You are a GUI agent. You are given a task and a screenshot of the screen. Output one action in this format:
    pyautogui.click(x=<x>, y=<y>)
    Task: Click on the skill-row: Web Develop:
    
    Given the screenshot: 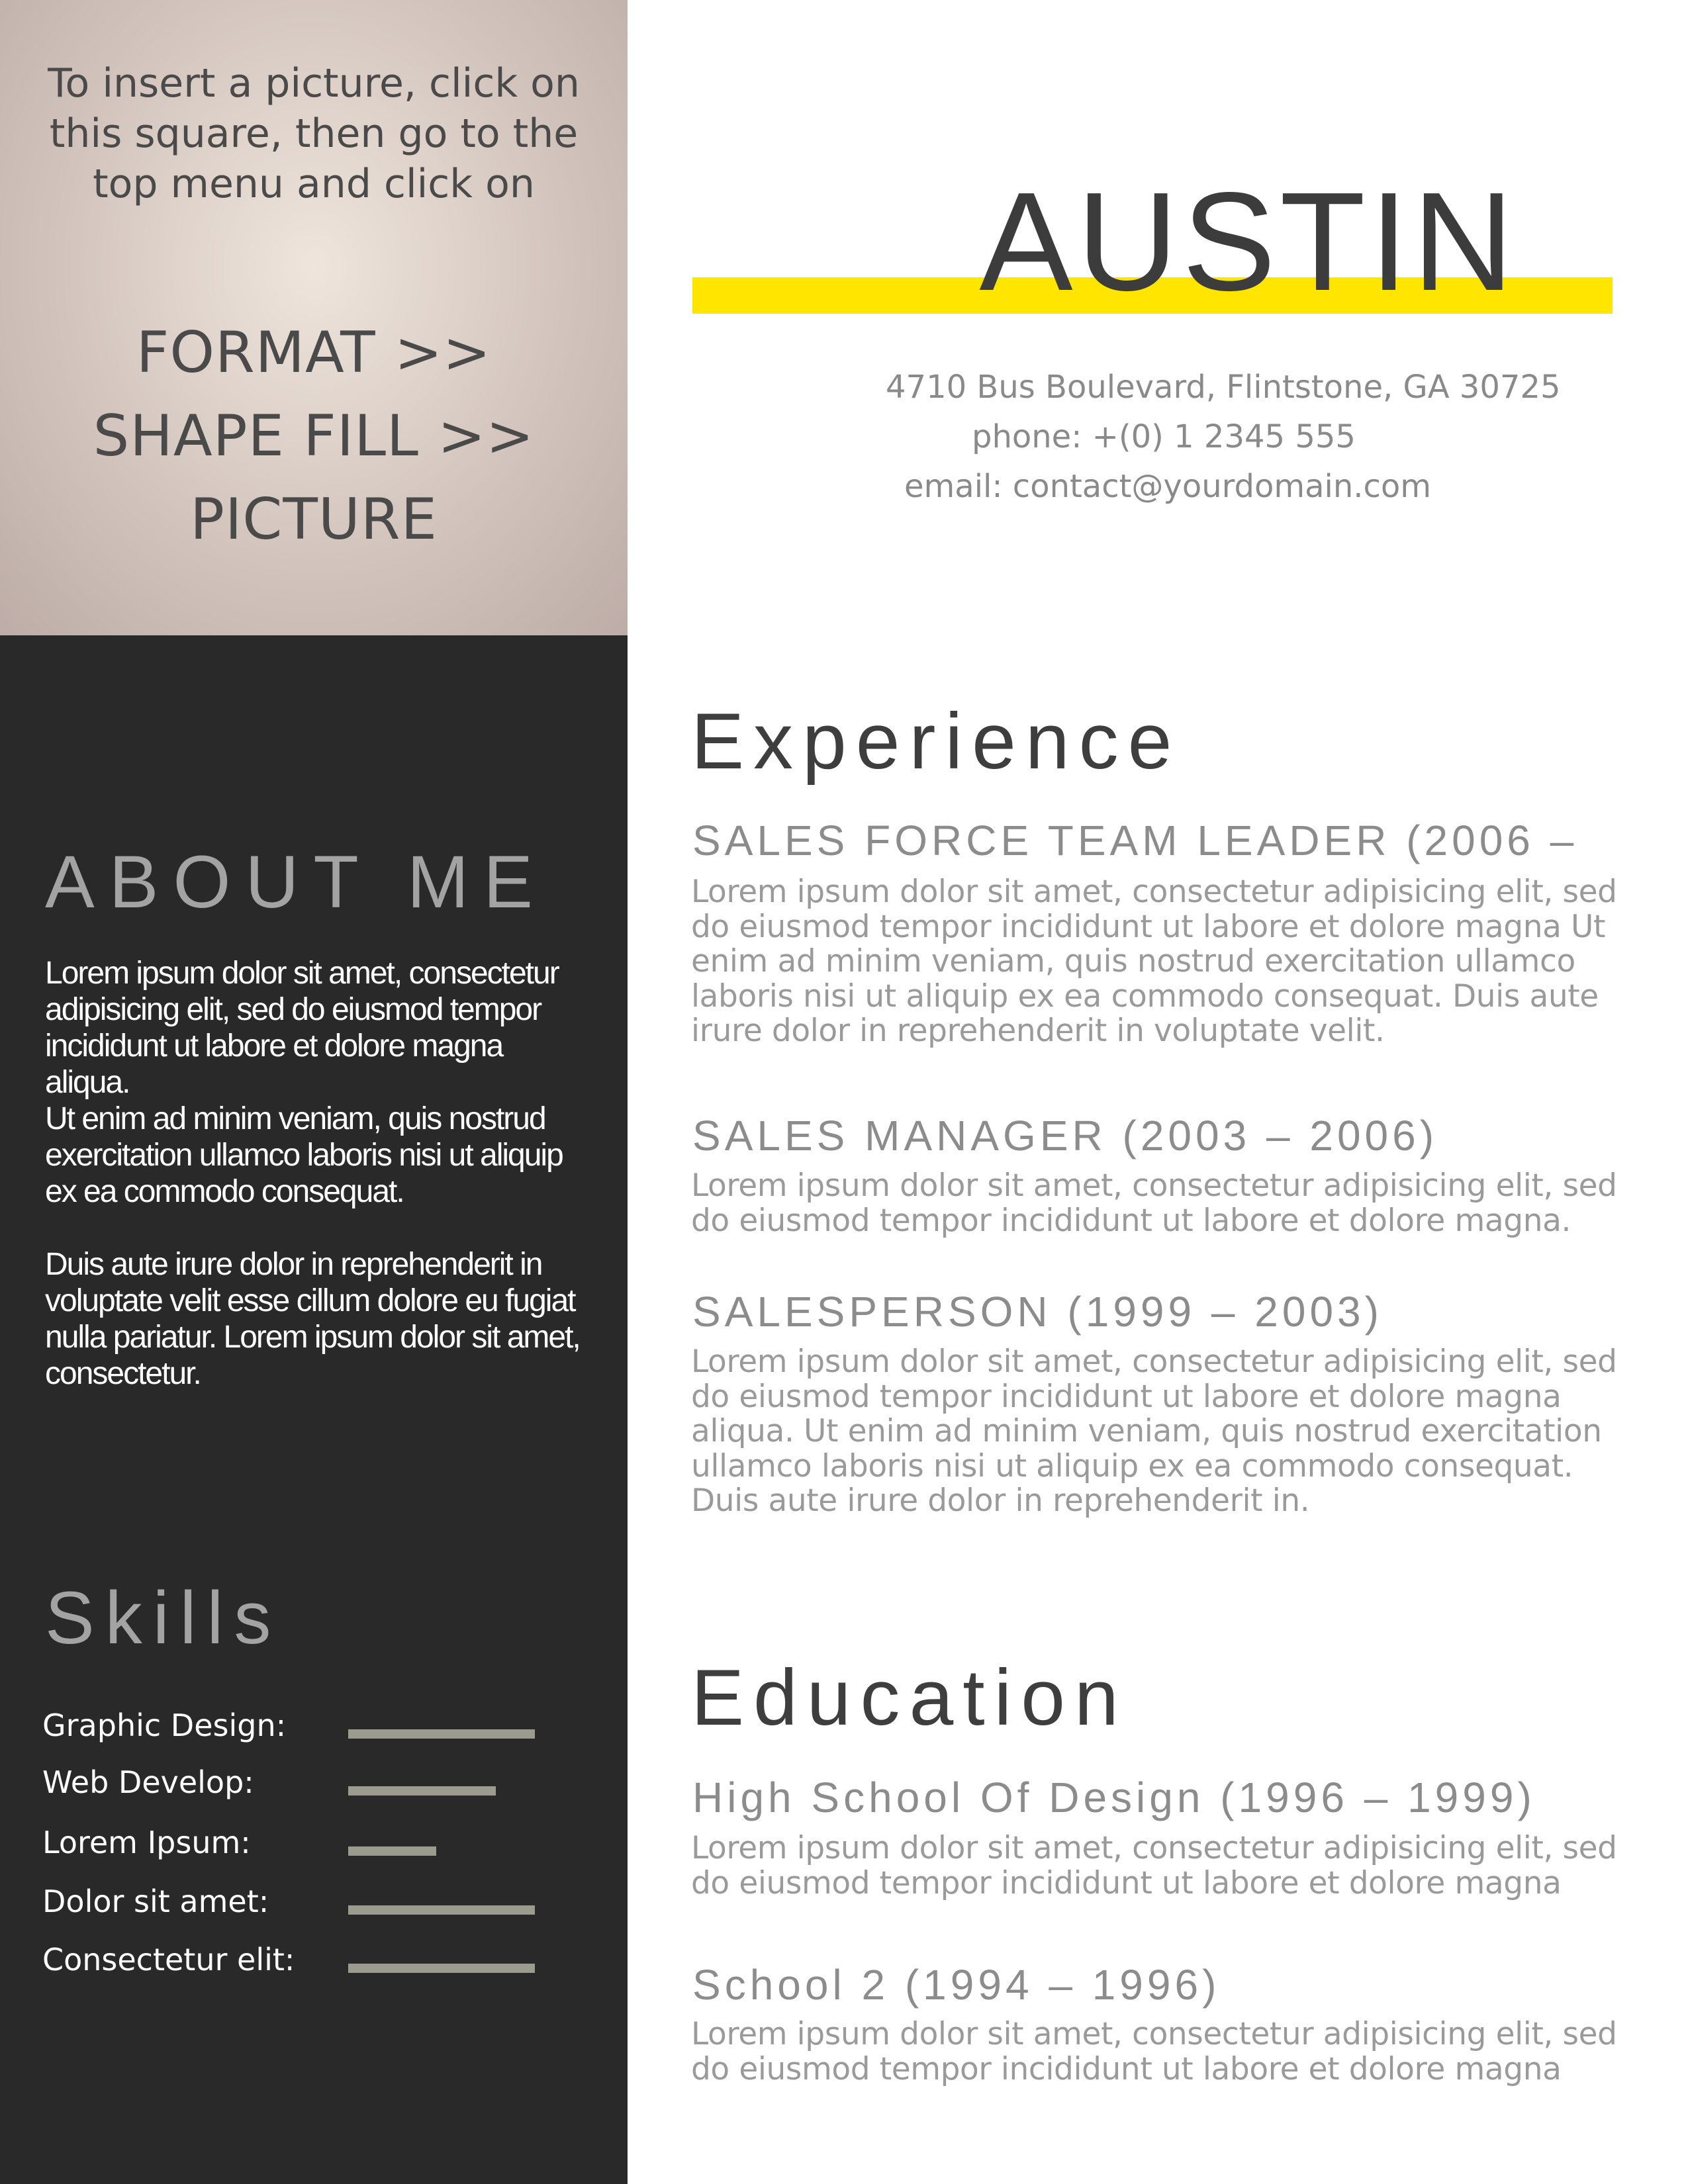 What is the action you would take?
    pyautogui.click(x=300, y=1782)
    